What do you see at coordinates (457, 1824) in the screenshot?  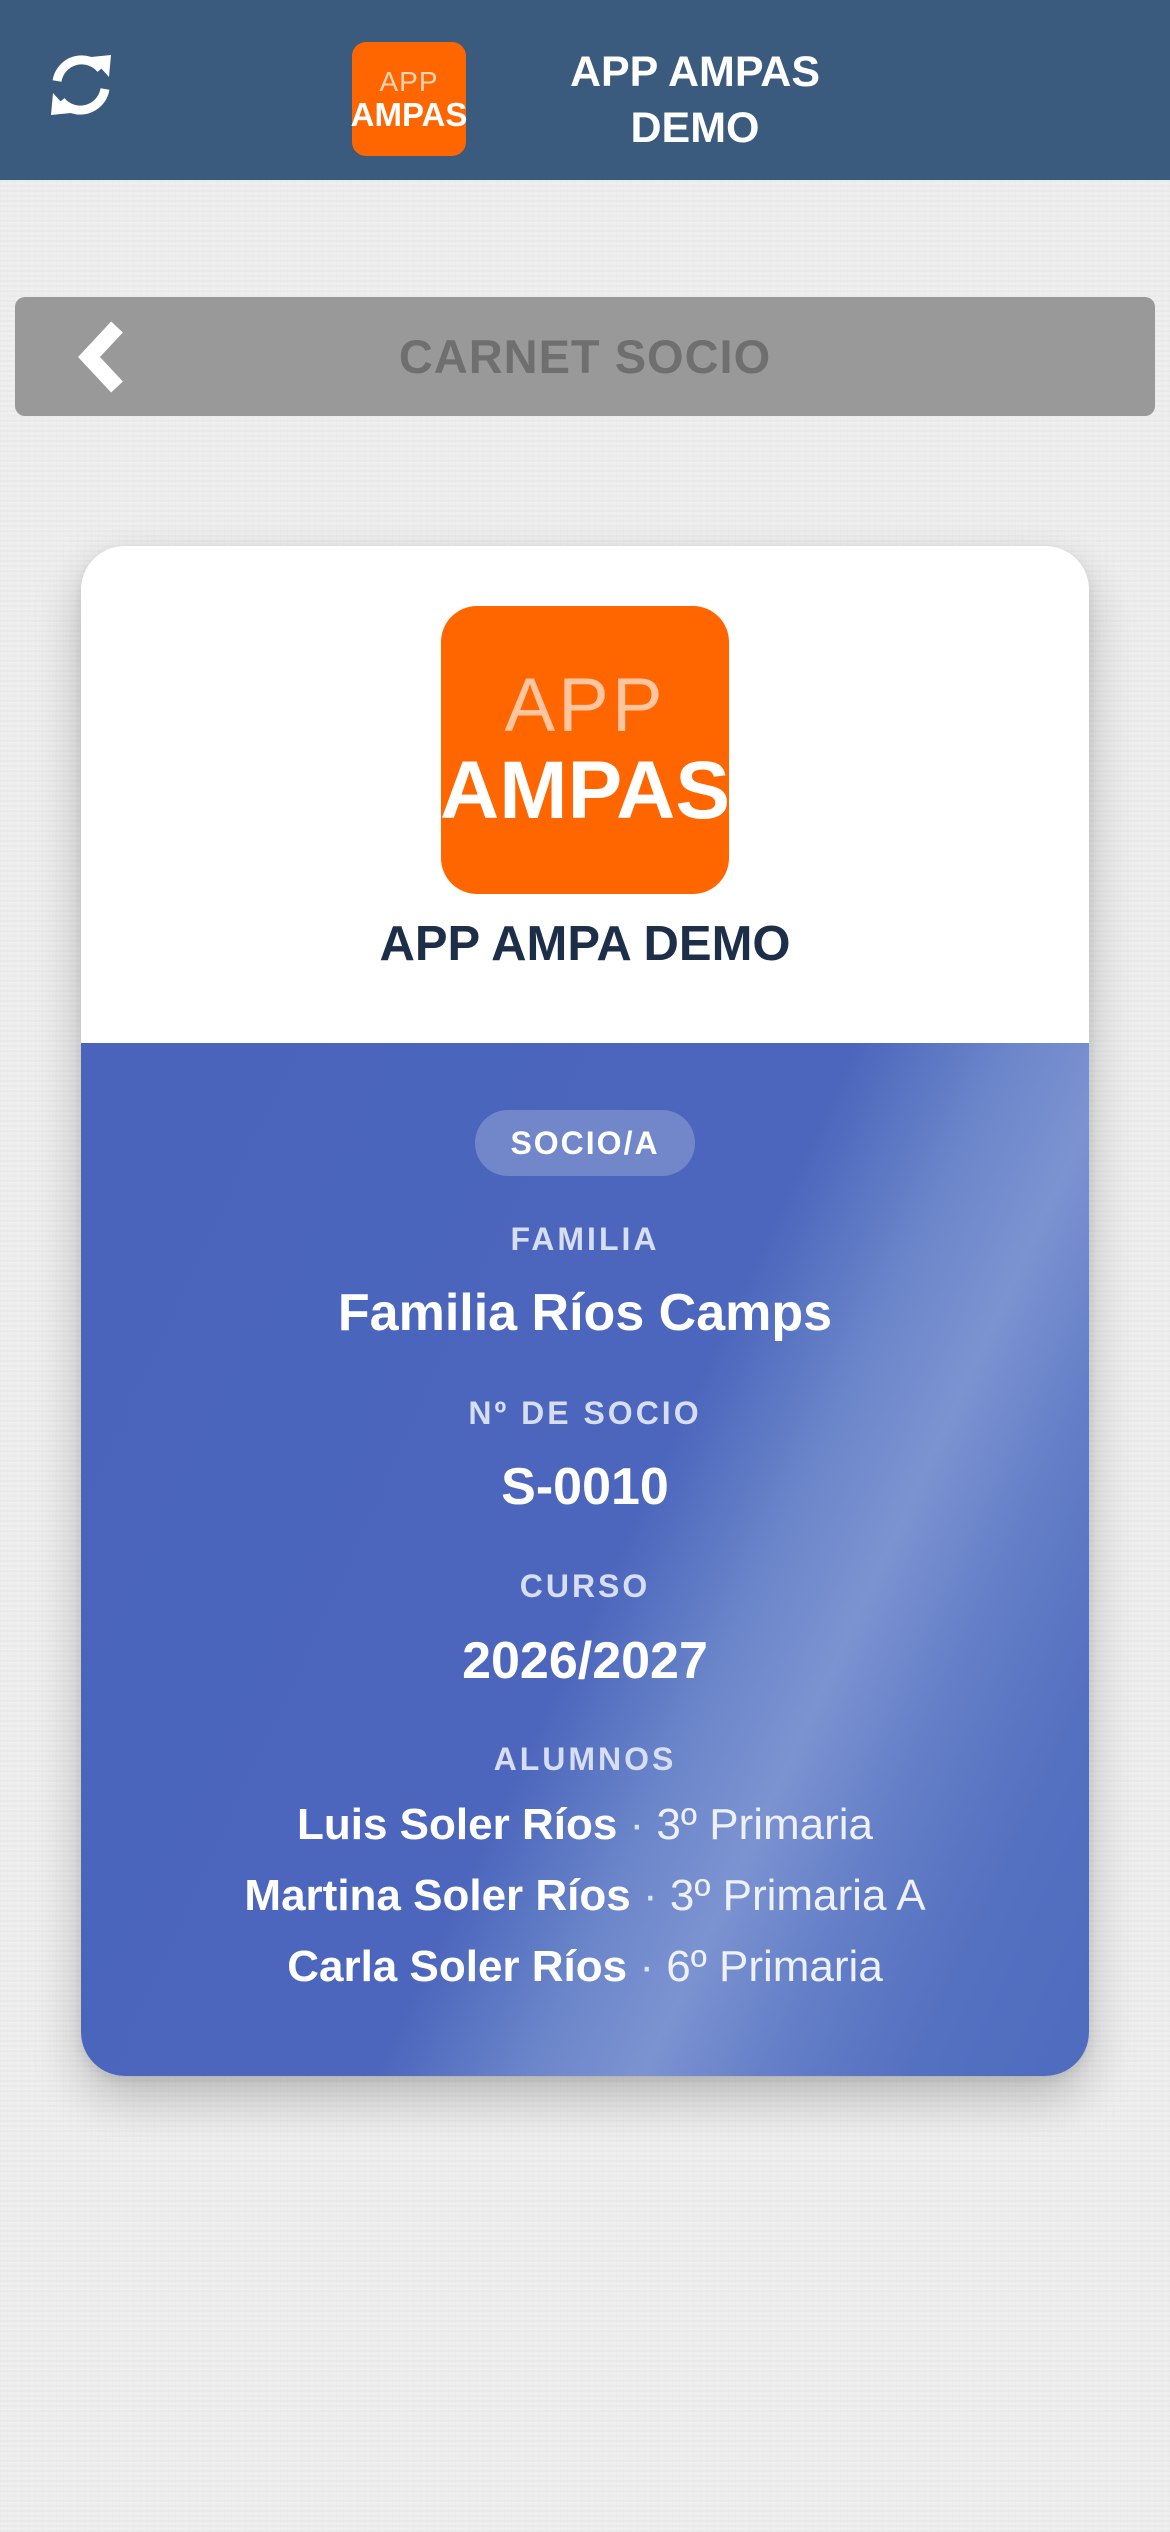 I see `student-name: Luis Soler Ríos` at bounding box center [457, 1824].